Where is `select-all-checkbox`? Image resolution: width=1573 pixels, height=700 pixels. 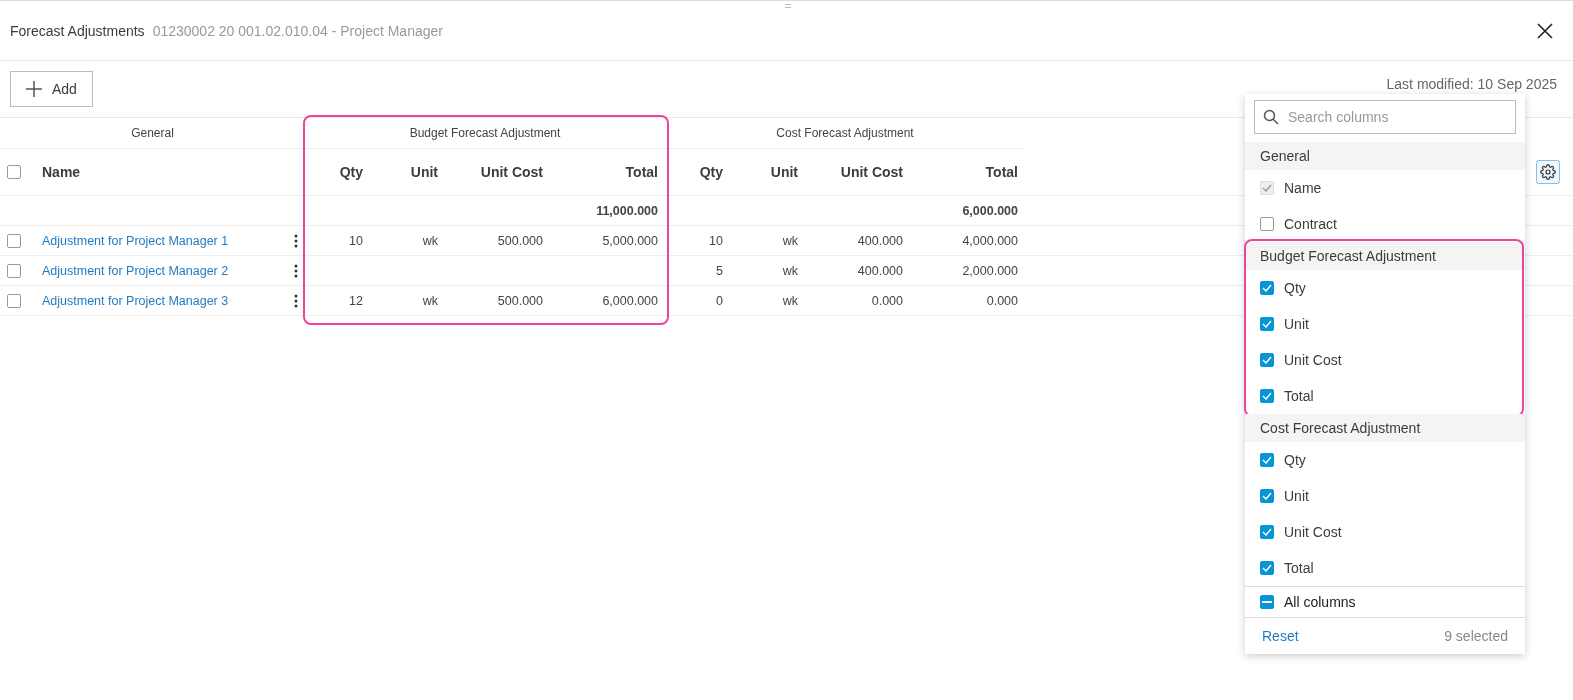
select-all-checkbox is located at coordinates (14, 172).